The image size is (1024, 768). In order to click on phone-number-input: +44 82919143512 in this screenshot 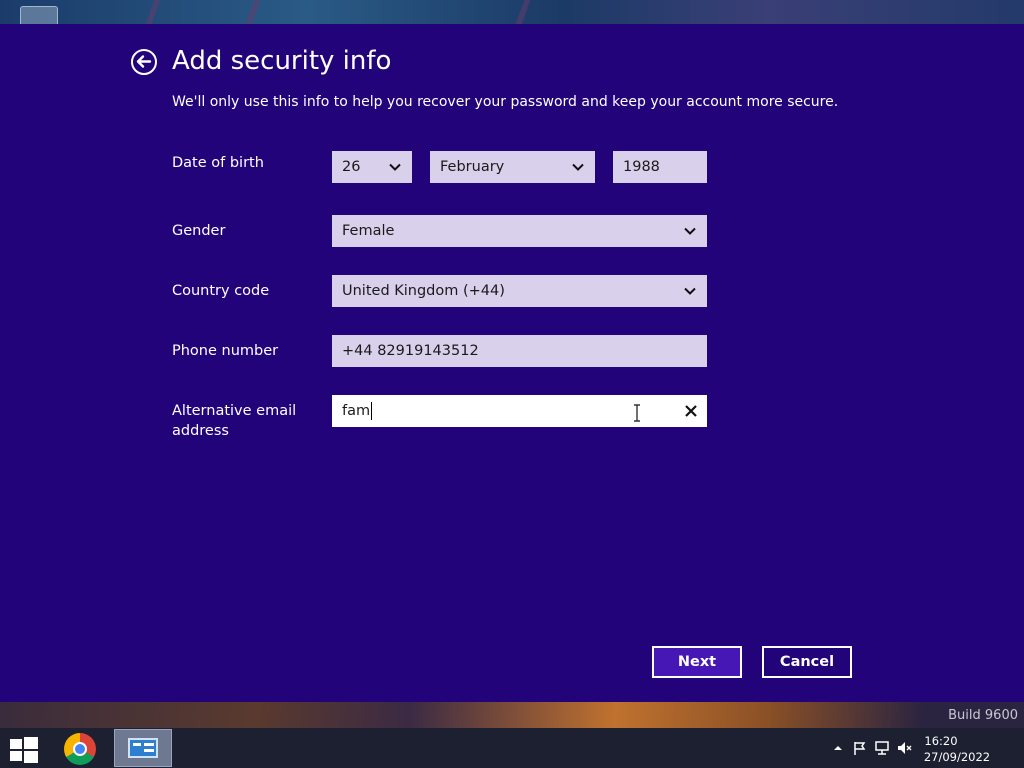, I will do `click(519, 351)`.